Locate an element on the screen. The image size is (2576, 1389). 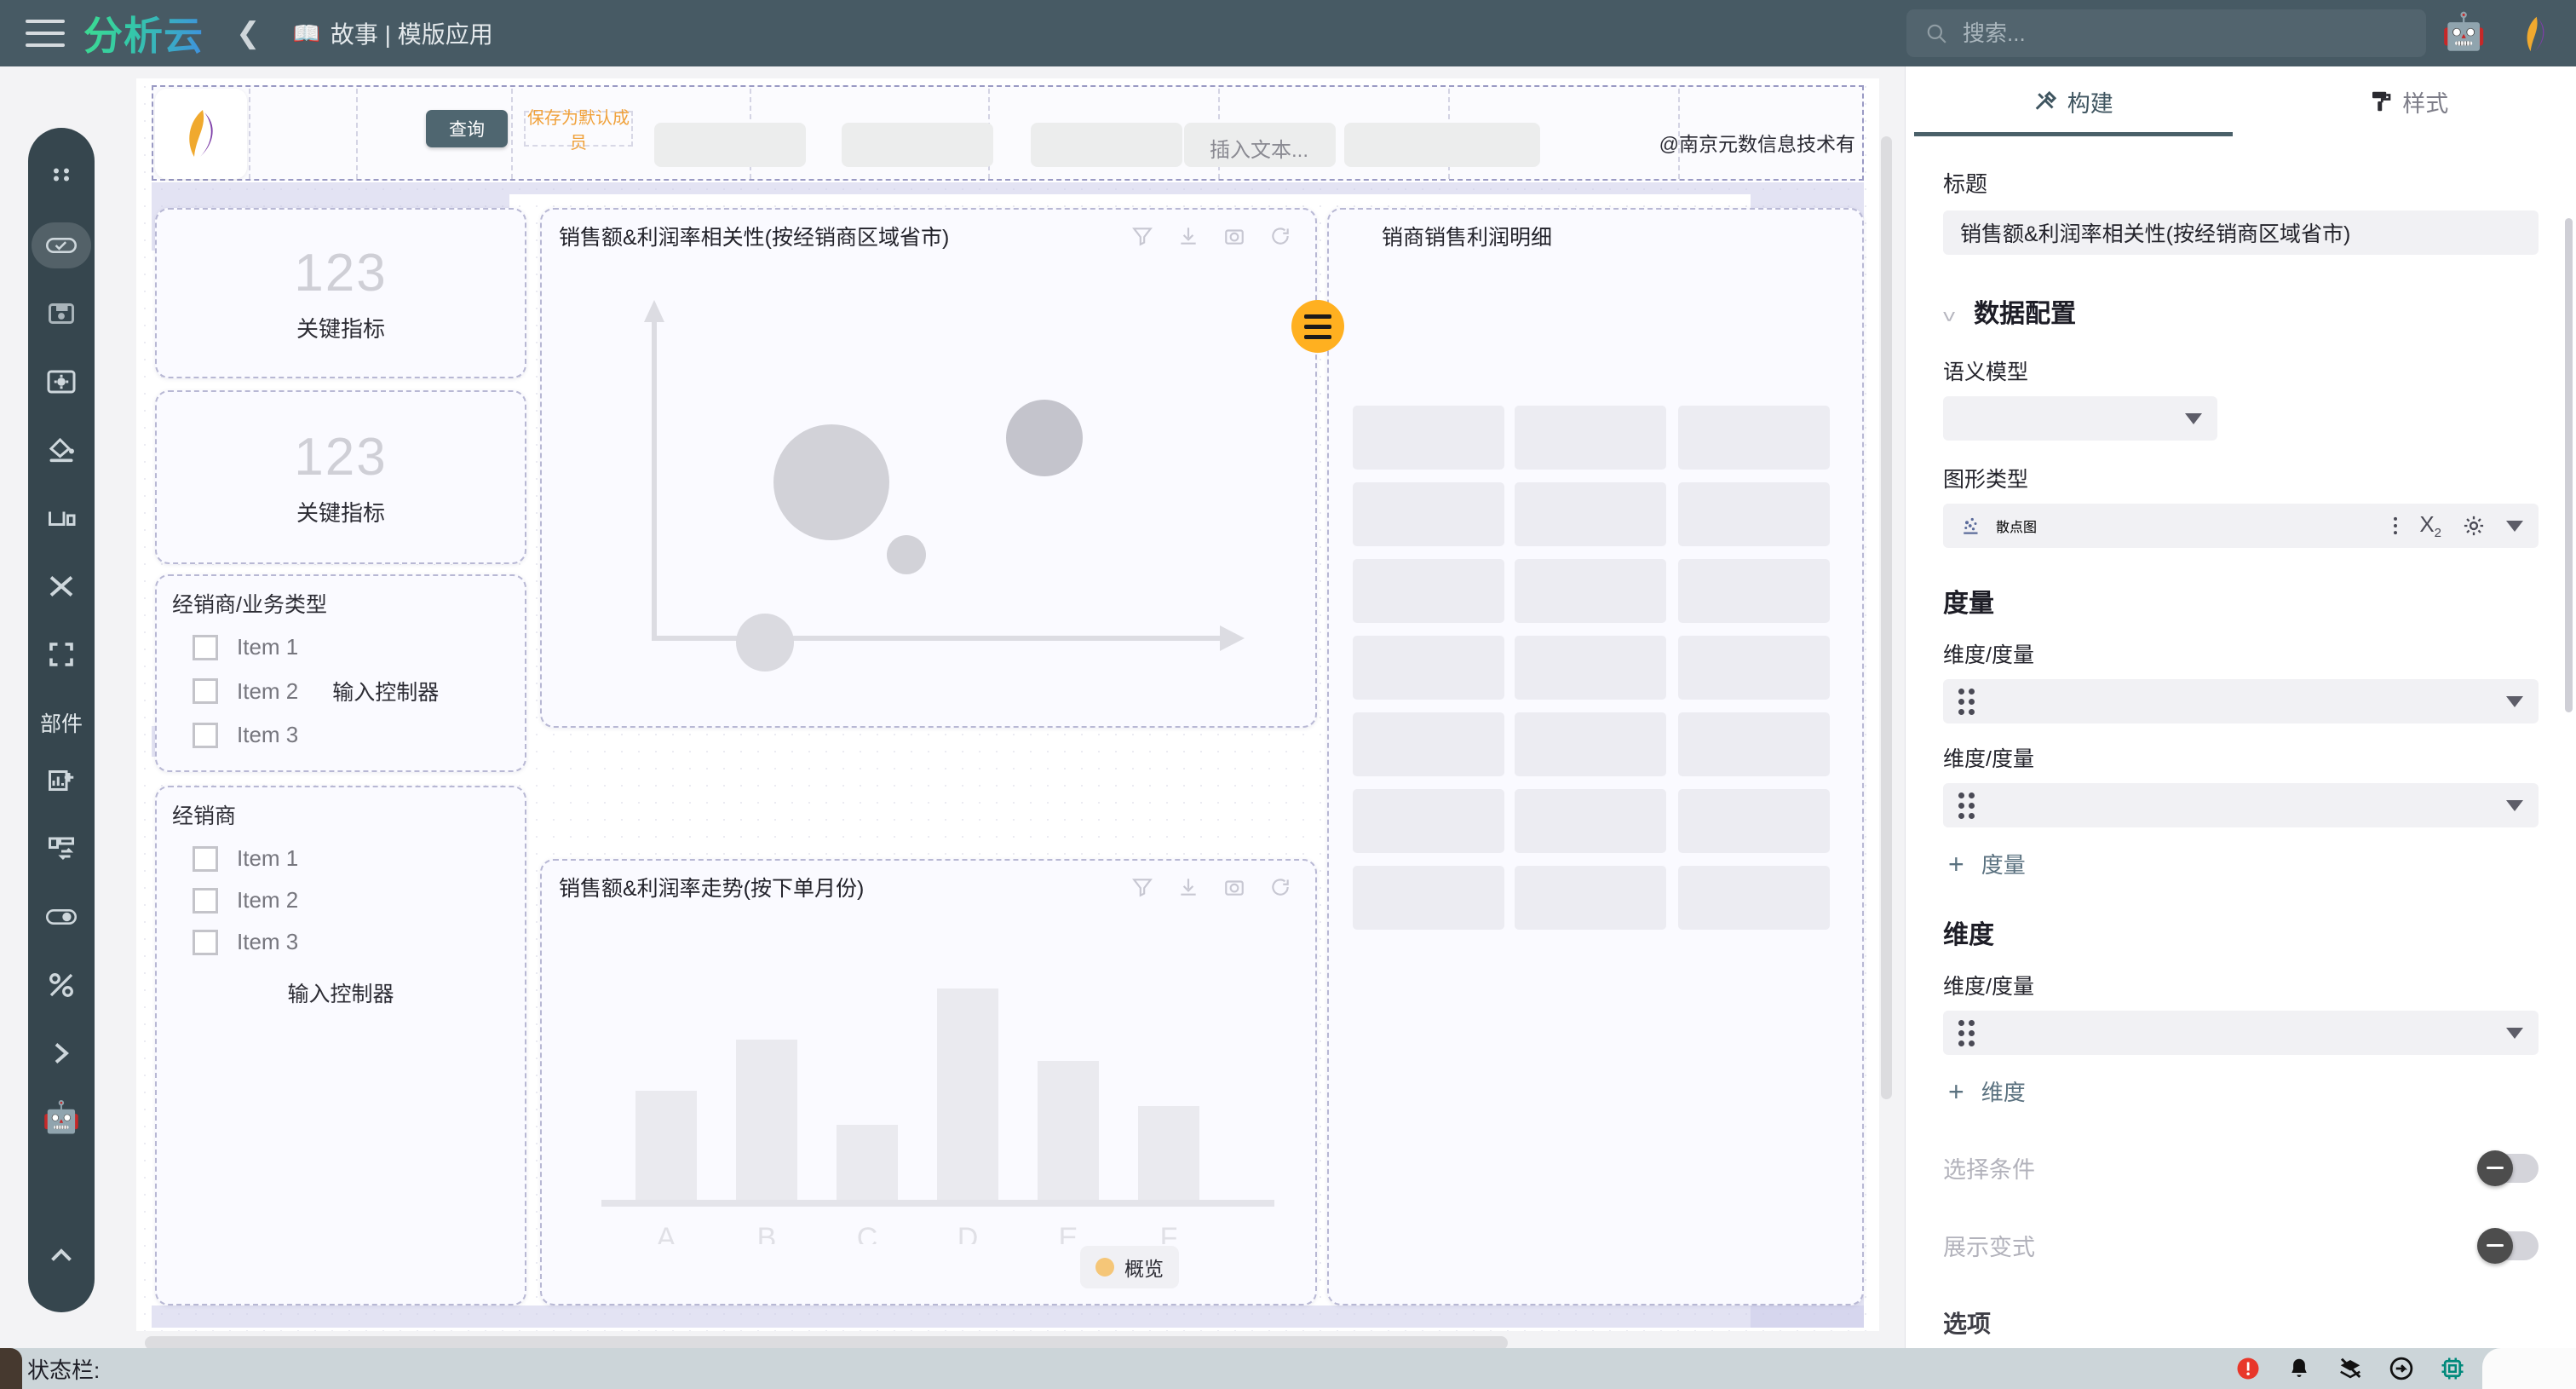
scatter-chart-widget: 销售额&利润率相关性(按经销商区域省市) is located at coordinates (928, 468).